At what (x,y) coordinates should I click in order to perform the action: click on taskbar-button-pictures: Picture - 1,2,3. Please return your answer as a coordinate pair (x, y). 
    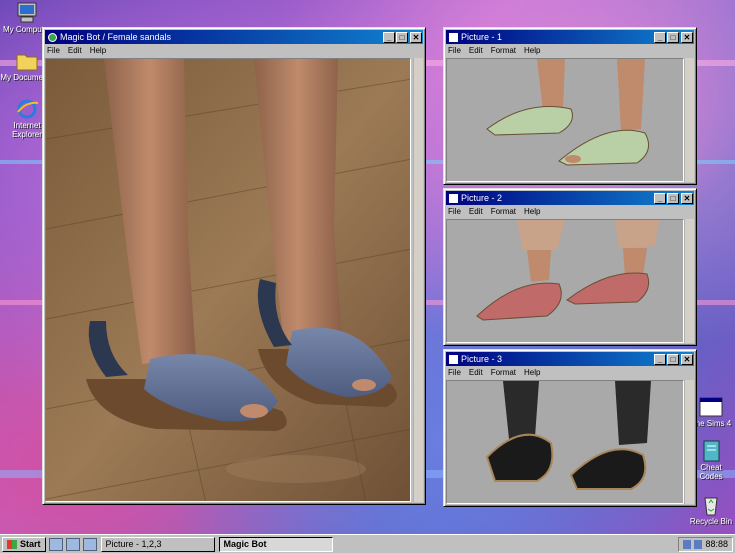
    Looking at the image, I should click on (157, 544).